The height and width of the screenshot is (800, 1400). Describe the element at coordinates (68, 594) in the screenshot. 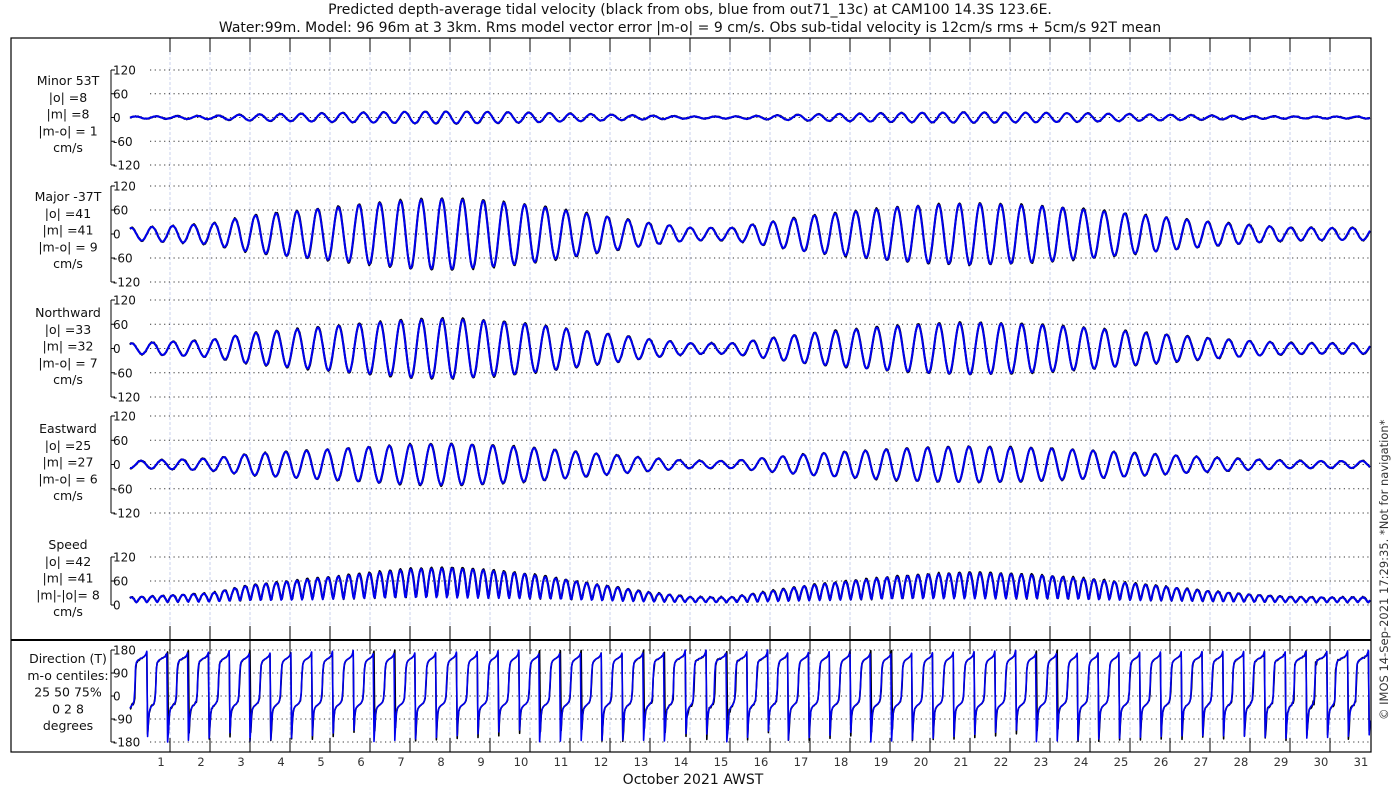

I see `panel-stat-label: |m|-|o|= 8` at that location.